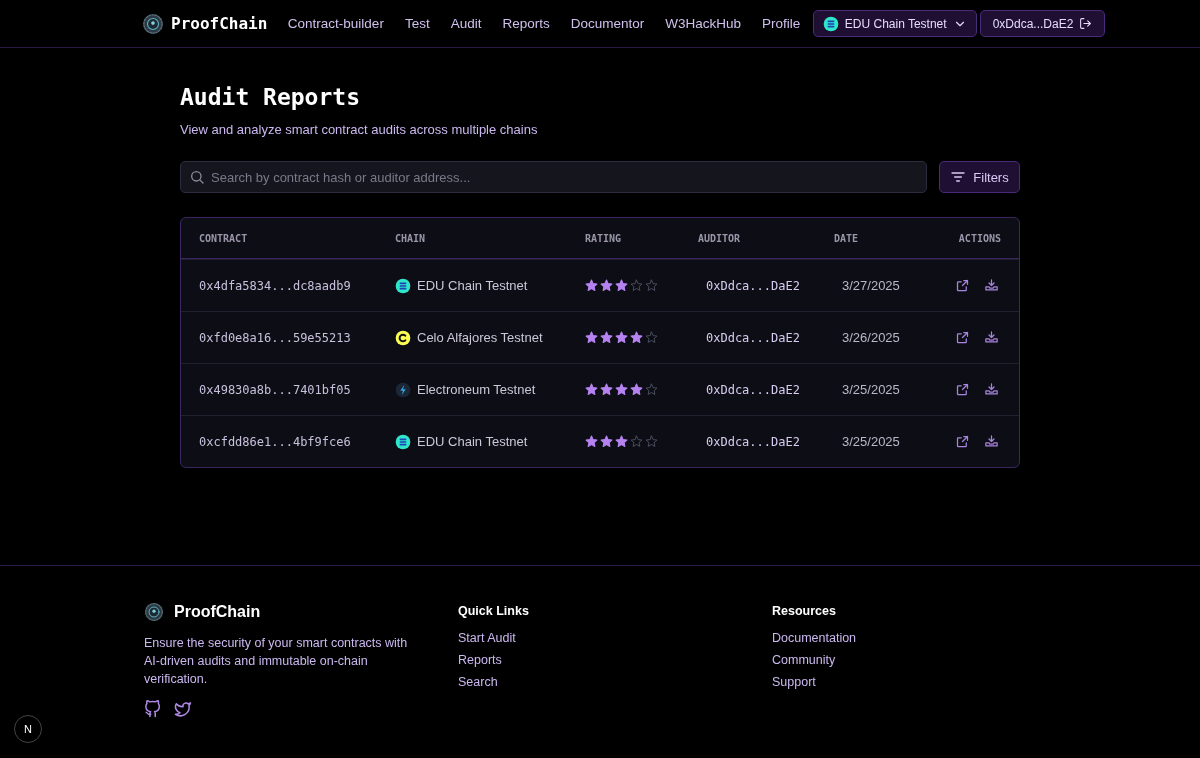  What do you see at coordinates (276, 661) in the screenshot?
I see `footer-description: Ensure the security of your smart contracts with AI-driven audits and immutable on-chain verification.` at bounding box center [276, 661].